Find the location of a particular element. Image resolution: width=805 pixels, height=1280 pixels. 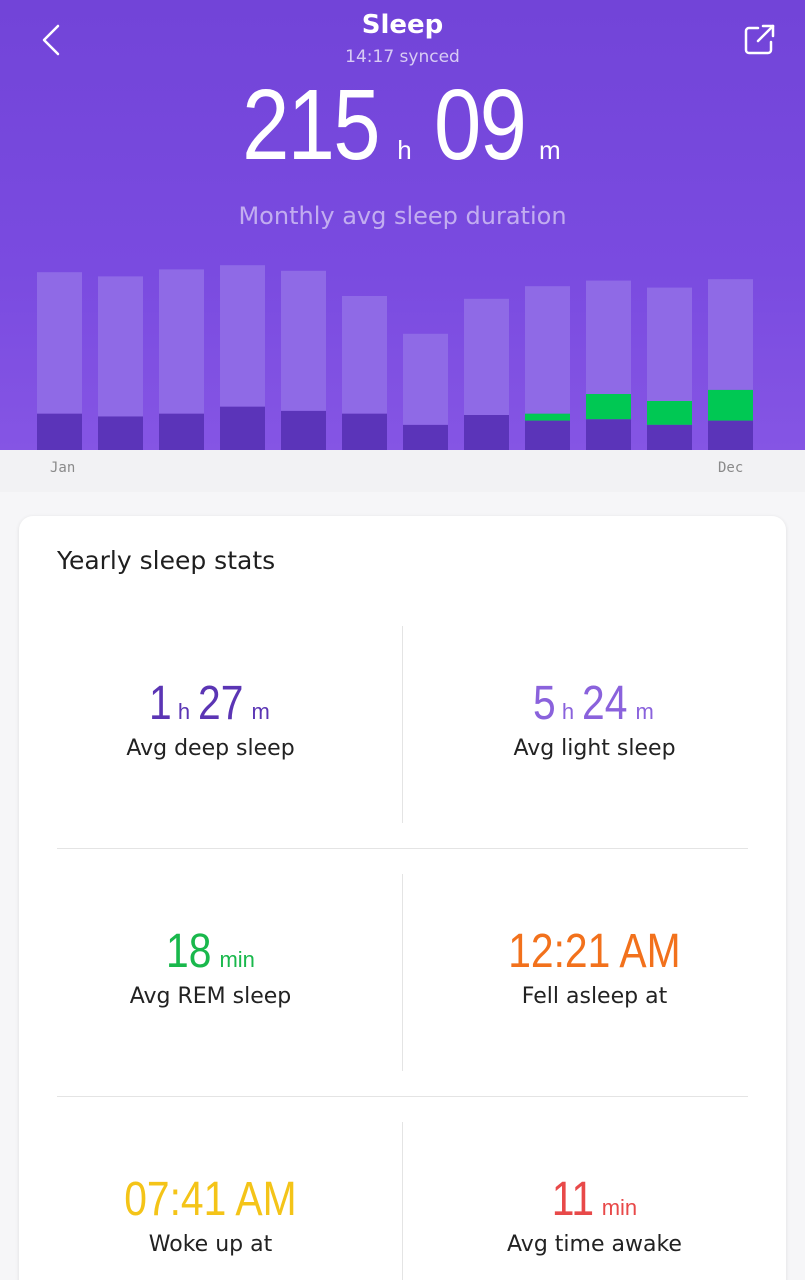

stat-label: Fell asleep at is located at coordinates (594, 996).